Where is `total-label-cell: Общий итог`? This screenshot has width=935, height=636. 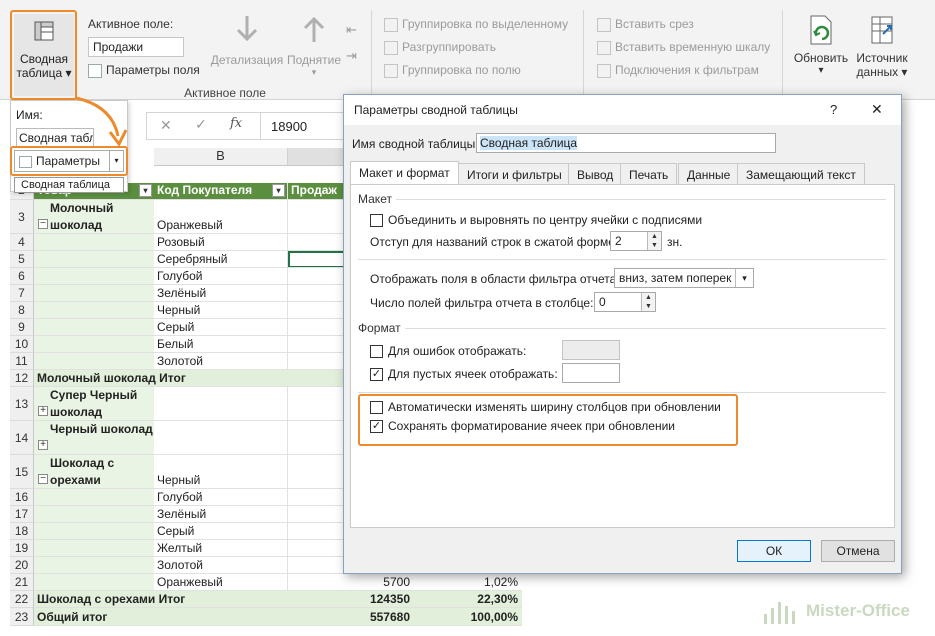
total-label-cell: Общий итог is located at coordinates (161, 617).